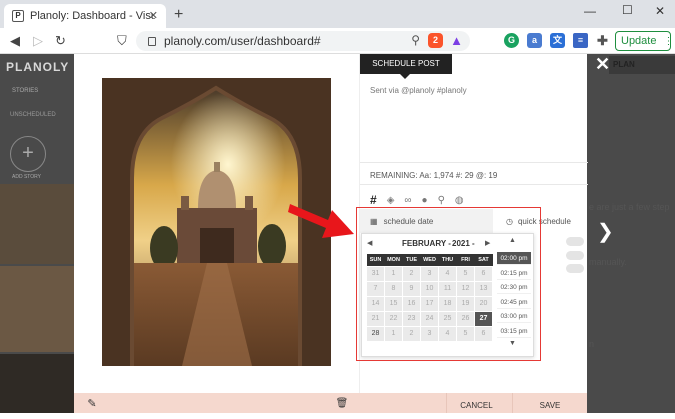 The width and height of the screenshot is (675, 419). What do you see at coordinates (321, 221) in the screenshot?
I see `red-arrow-icon` at bounding box center [321, 221].